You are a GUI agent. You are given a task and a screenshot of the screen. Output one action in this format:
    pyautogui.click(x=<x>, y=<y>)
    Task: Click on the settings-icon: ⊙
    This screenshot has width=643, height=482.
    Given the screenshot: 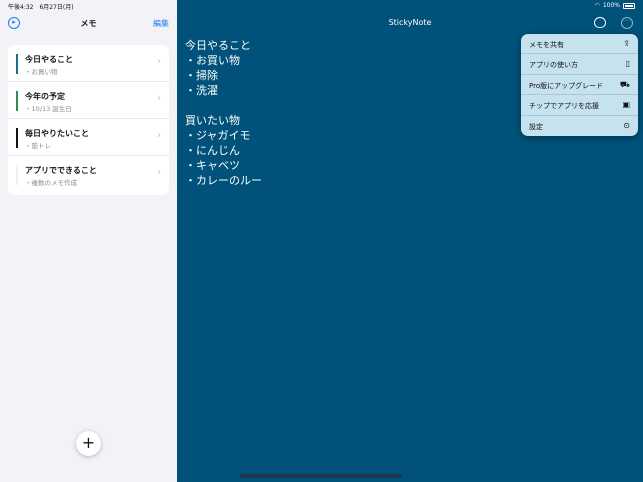 What is the action you would take?
    pyautogui.click(x=626, y=125)
    